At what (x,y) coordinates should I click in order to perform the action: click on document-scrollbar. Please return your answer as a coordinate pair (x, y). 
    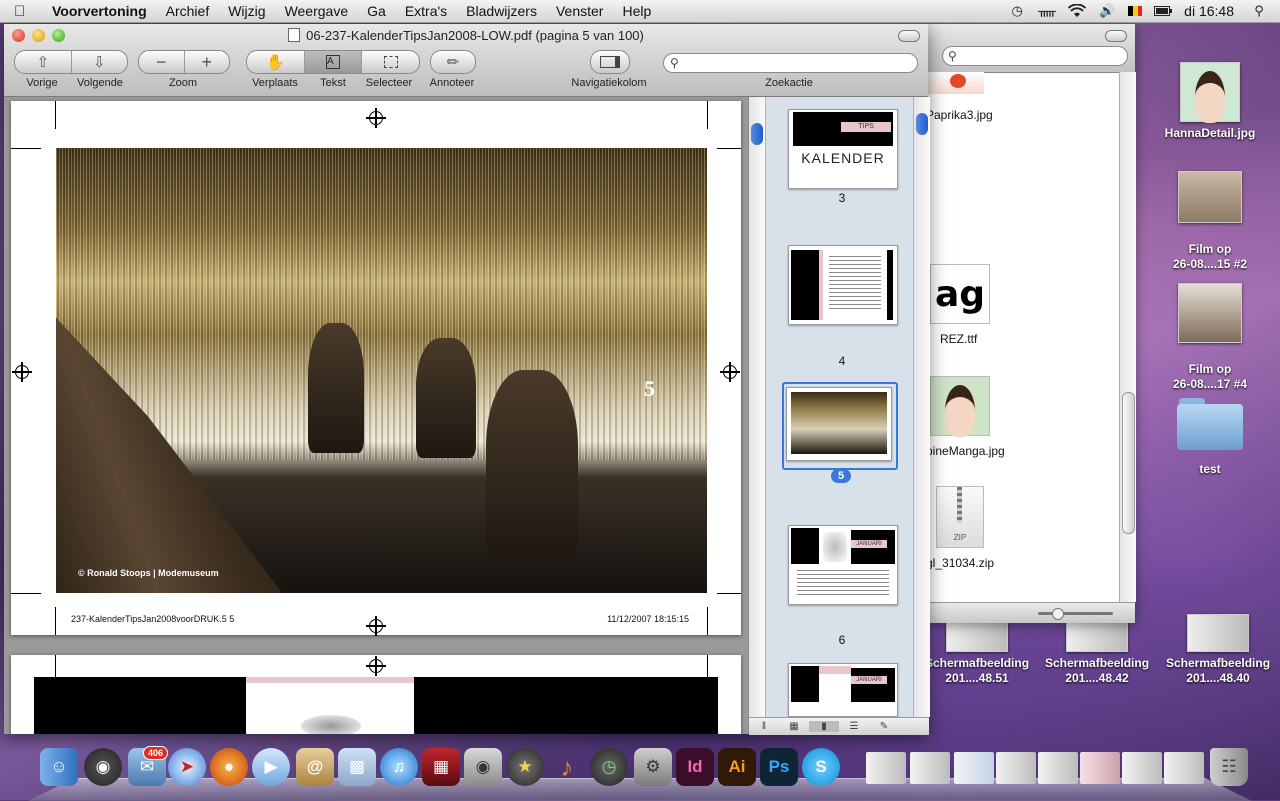
    Looking at the image, I should click on (757, 407).